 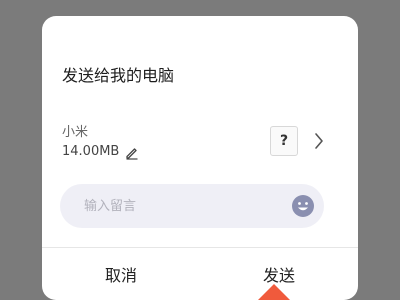 I want to click on cancel-button: 取消, so click(x=121, y=274).